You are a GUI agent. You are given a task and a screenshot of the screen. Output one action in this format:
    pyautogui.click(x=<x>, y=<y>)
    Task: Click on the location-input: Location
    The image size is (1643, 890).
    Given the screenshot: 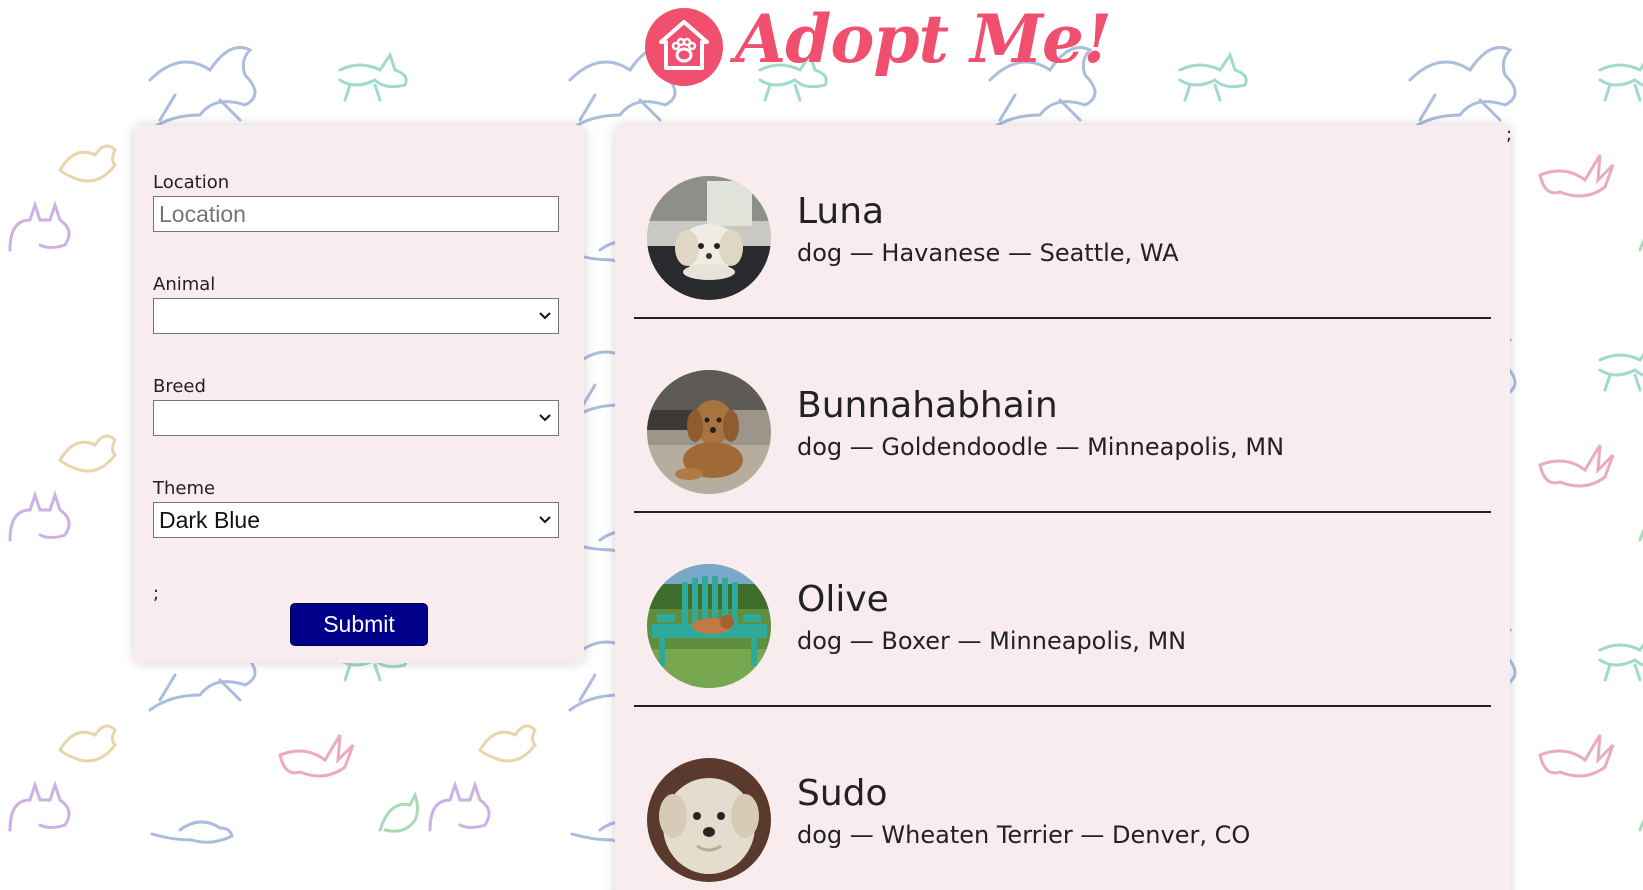 What is the action you would take?
    pyautogui.click(x=356, y=214)
    